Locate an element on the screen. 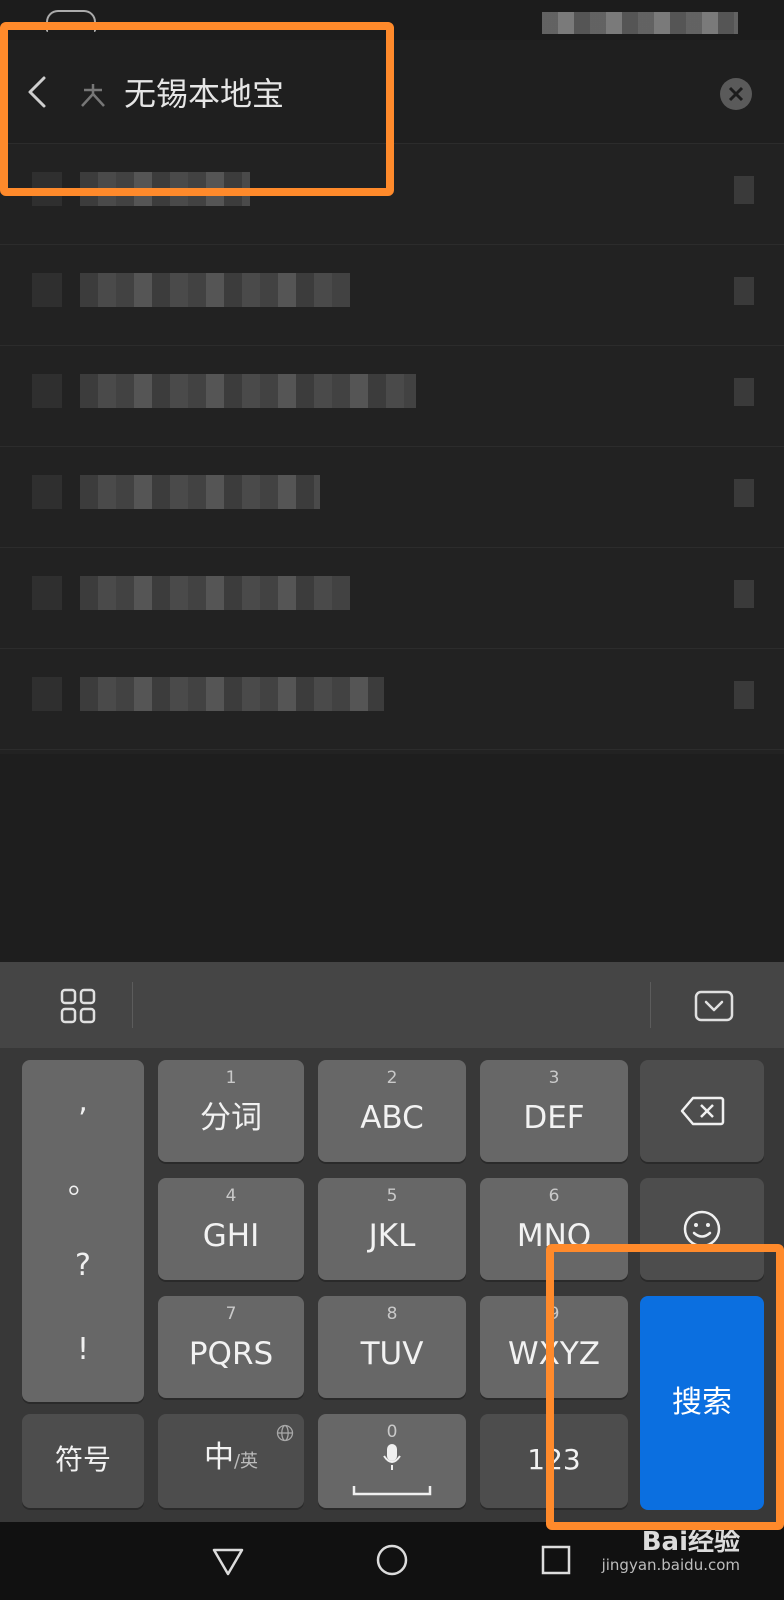 The width and height of the screenshot is (784, 1600). key-label: MNO is located at coordinates (554, 1236).